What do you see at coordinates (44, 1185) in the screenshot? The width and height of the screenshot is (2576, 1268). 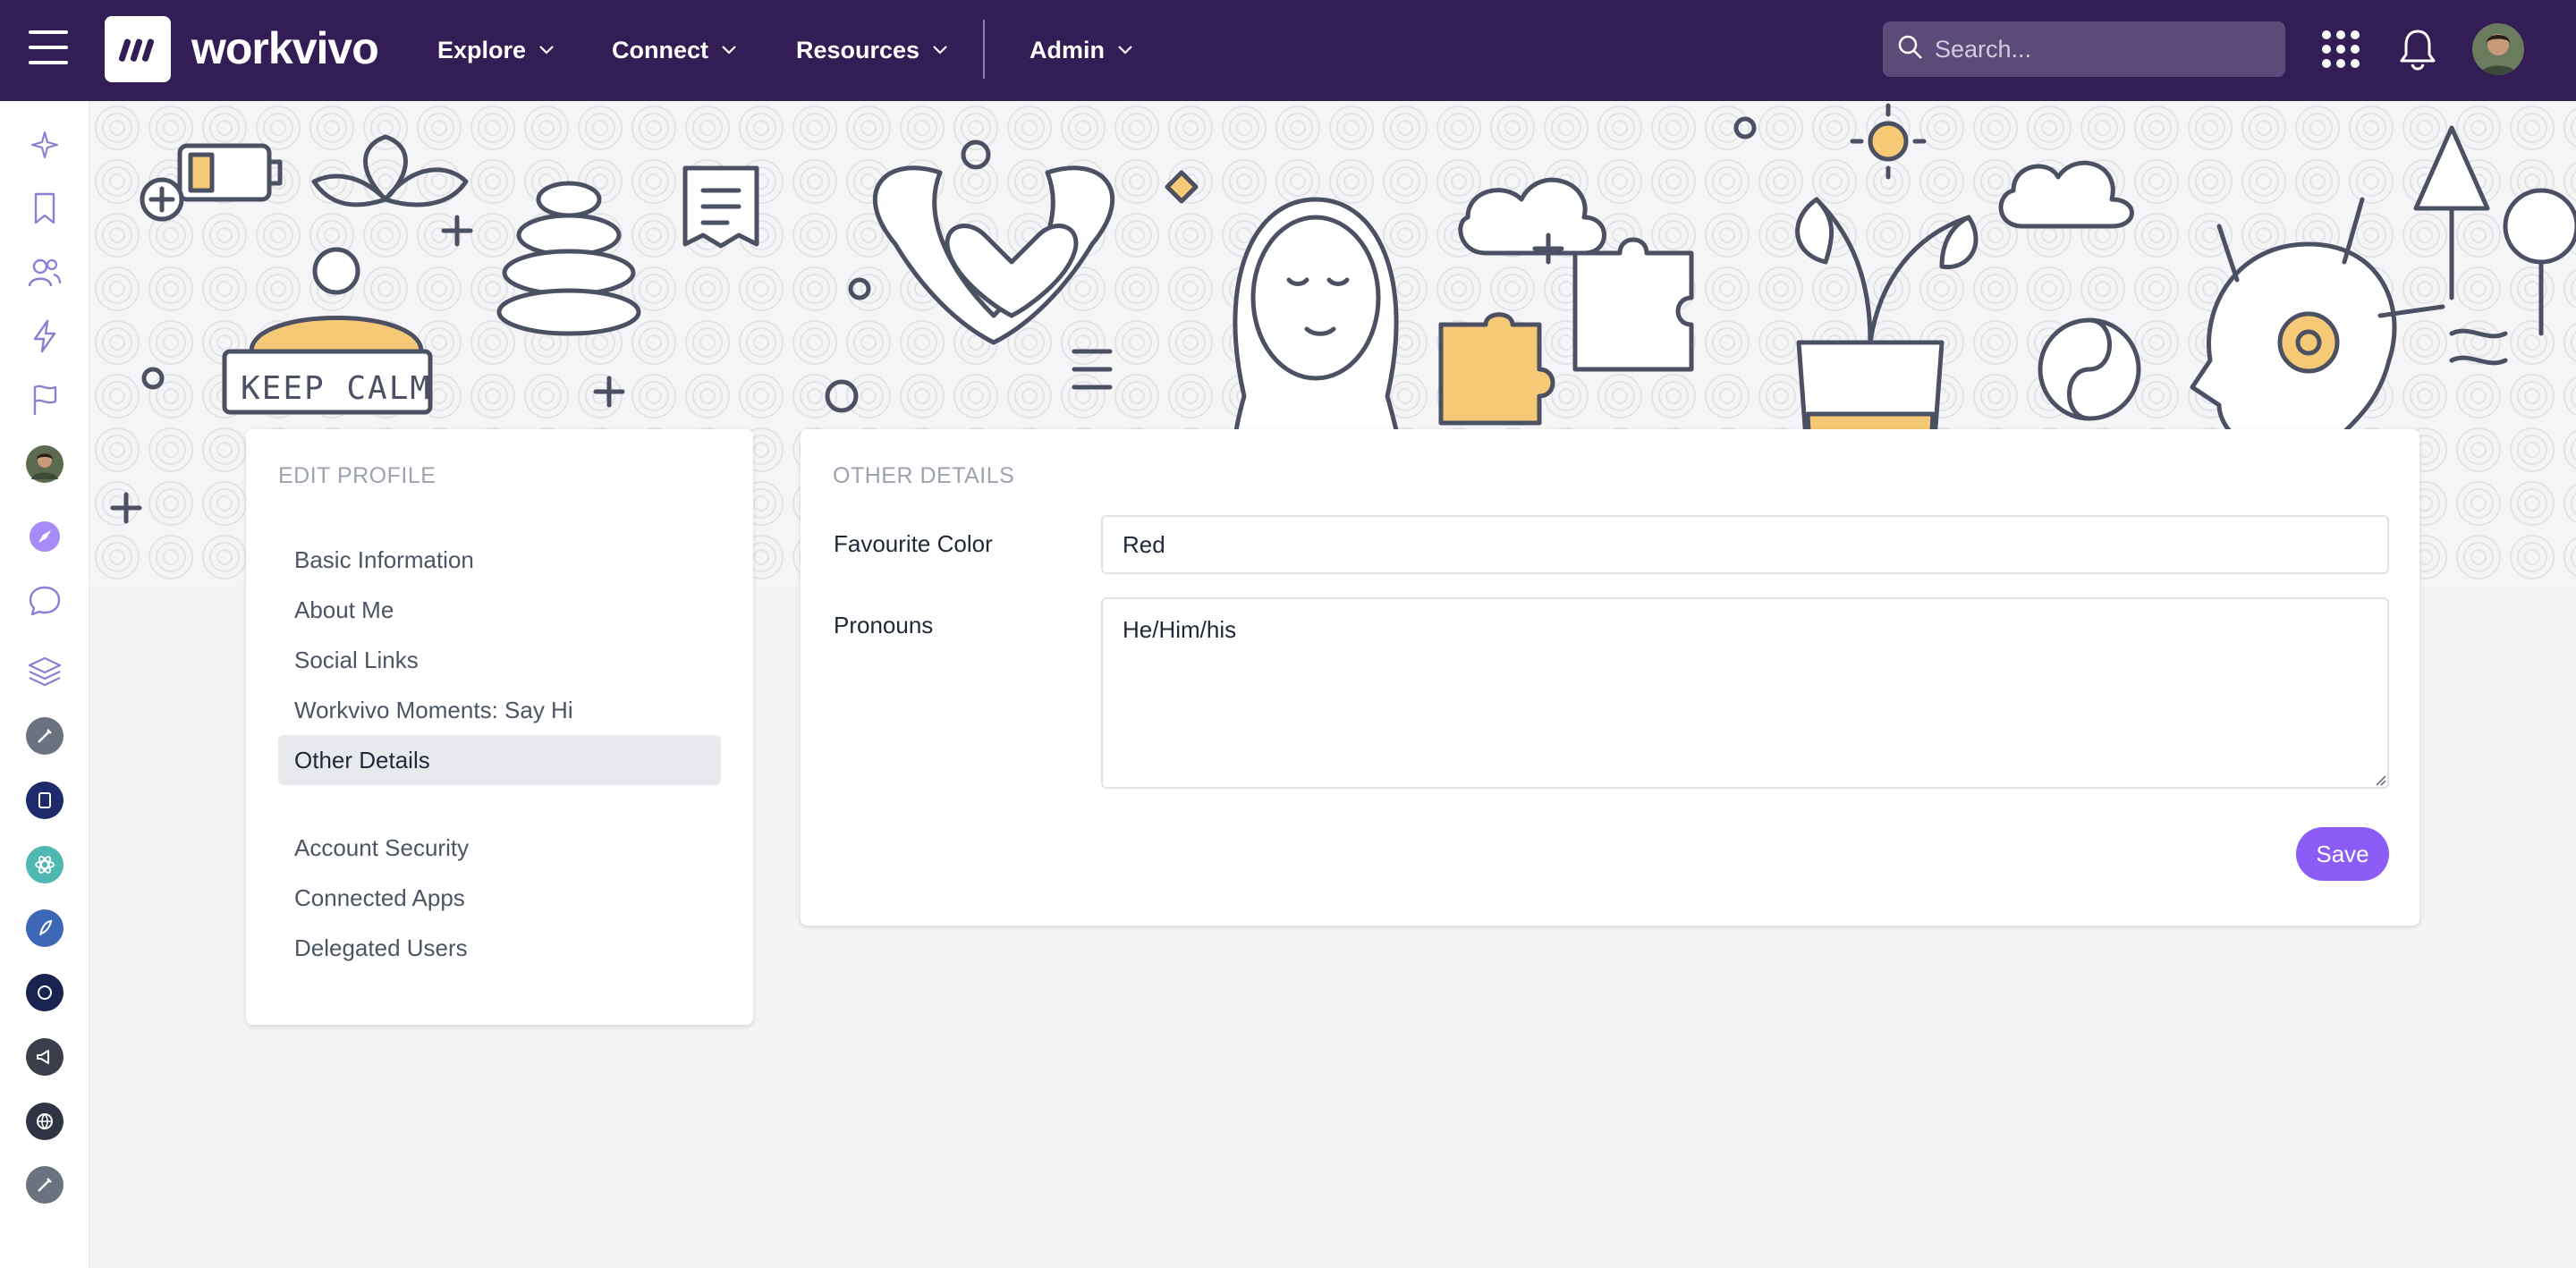 I see `space-pencil-icon` at bounding box center [44, 1185].